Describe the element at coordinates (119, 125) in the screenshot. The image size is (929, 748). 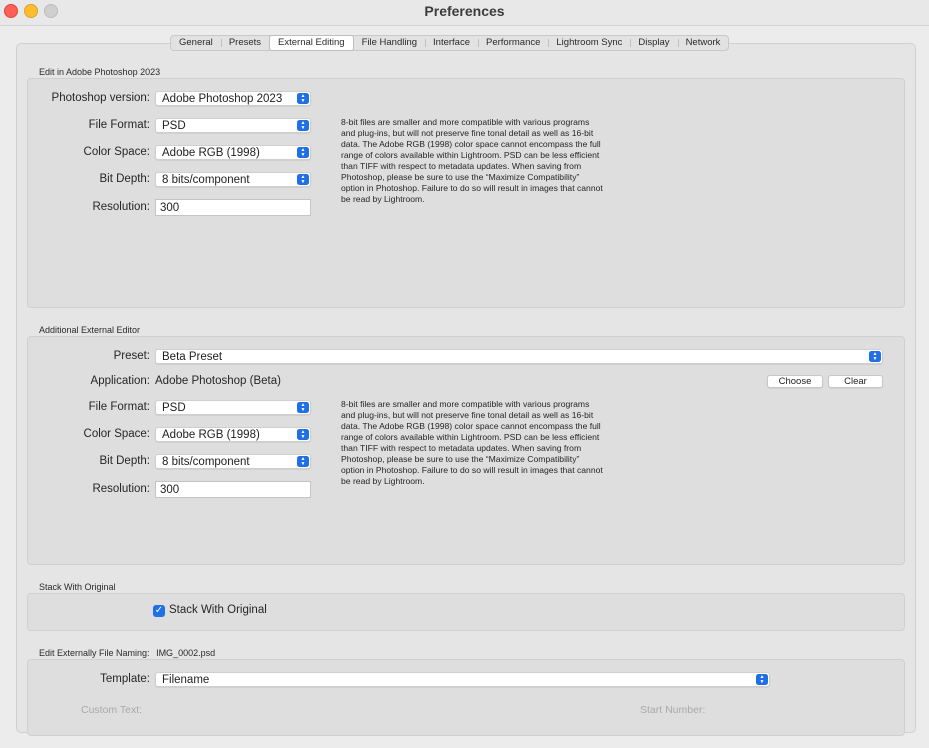
I see `file-format-label: File Format:` at that location.